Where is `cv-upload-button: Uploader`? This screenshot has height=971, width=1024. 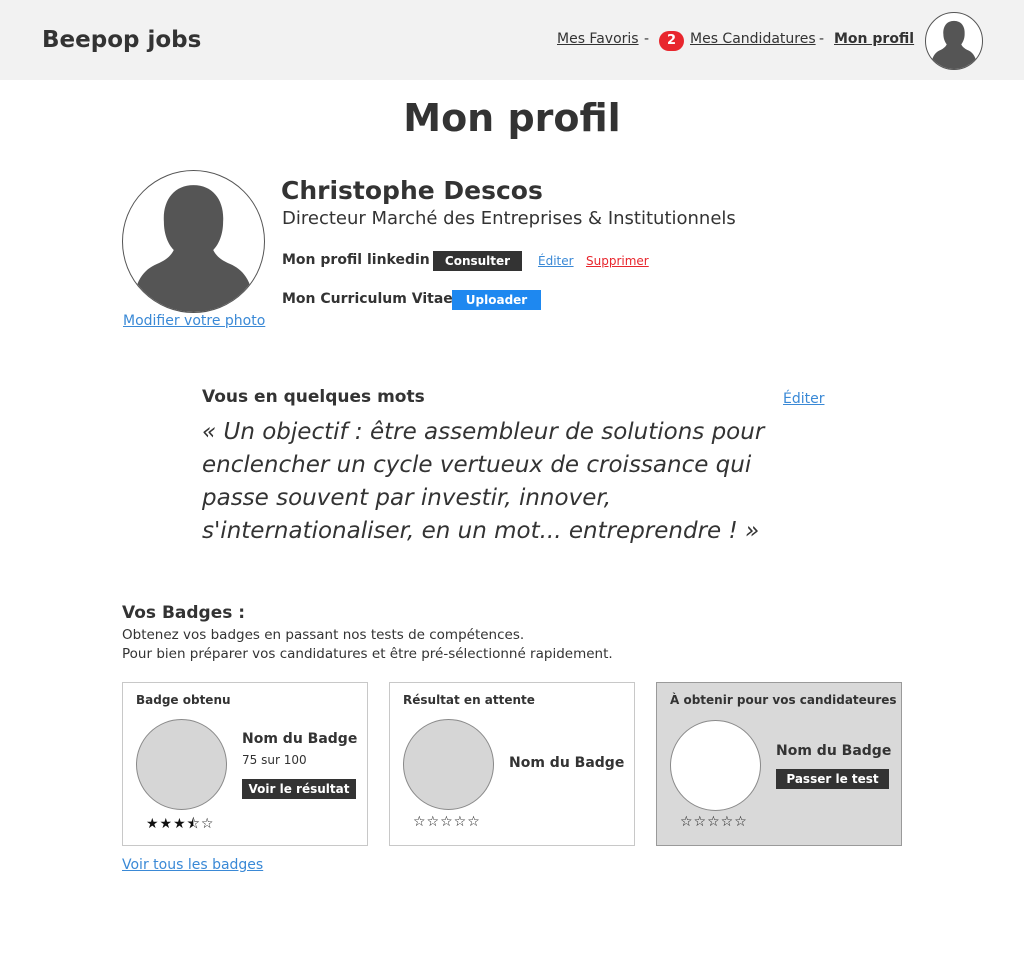 cv-upload-button: Uploader is located at coordinates (496, 300).